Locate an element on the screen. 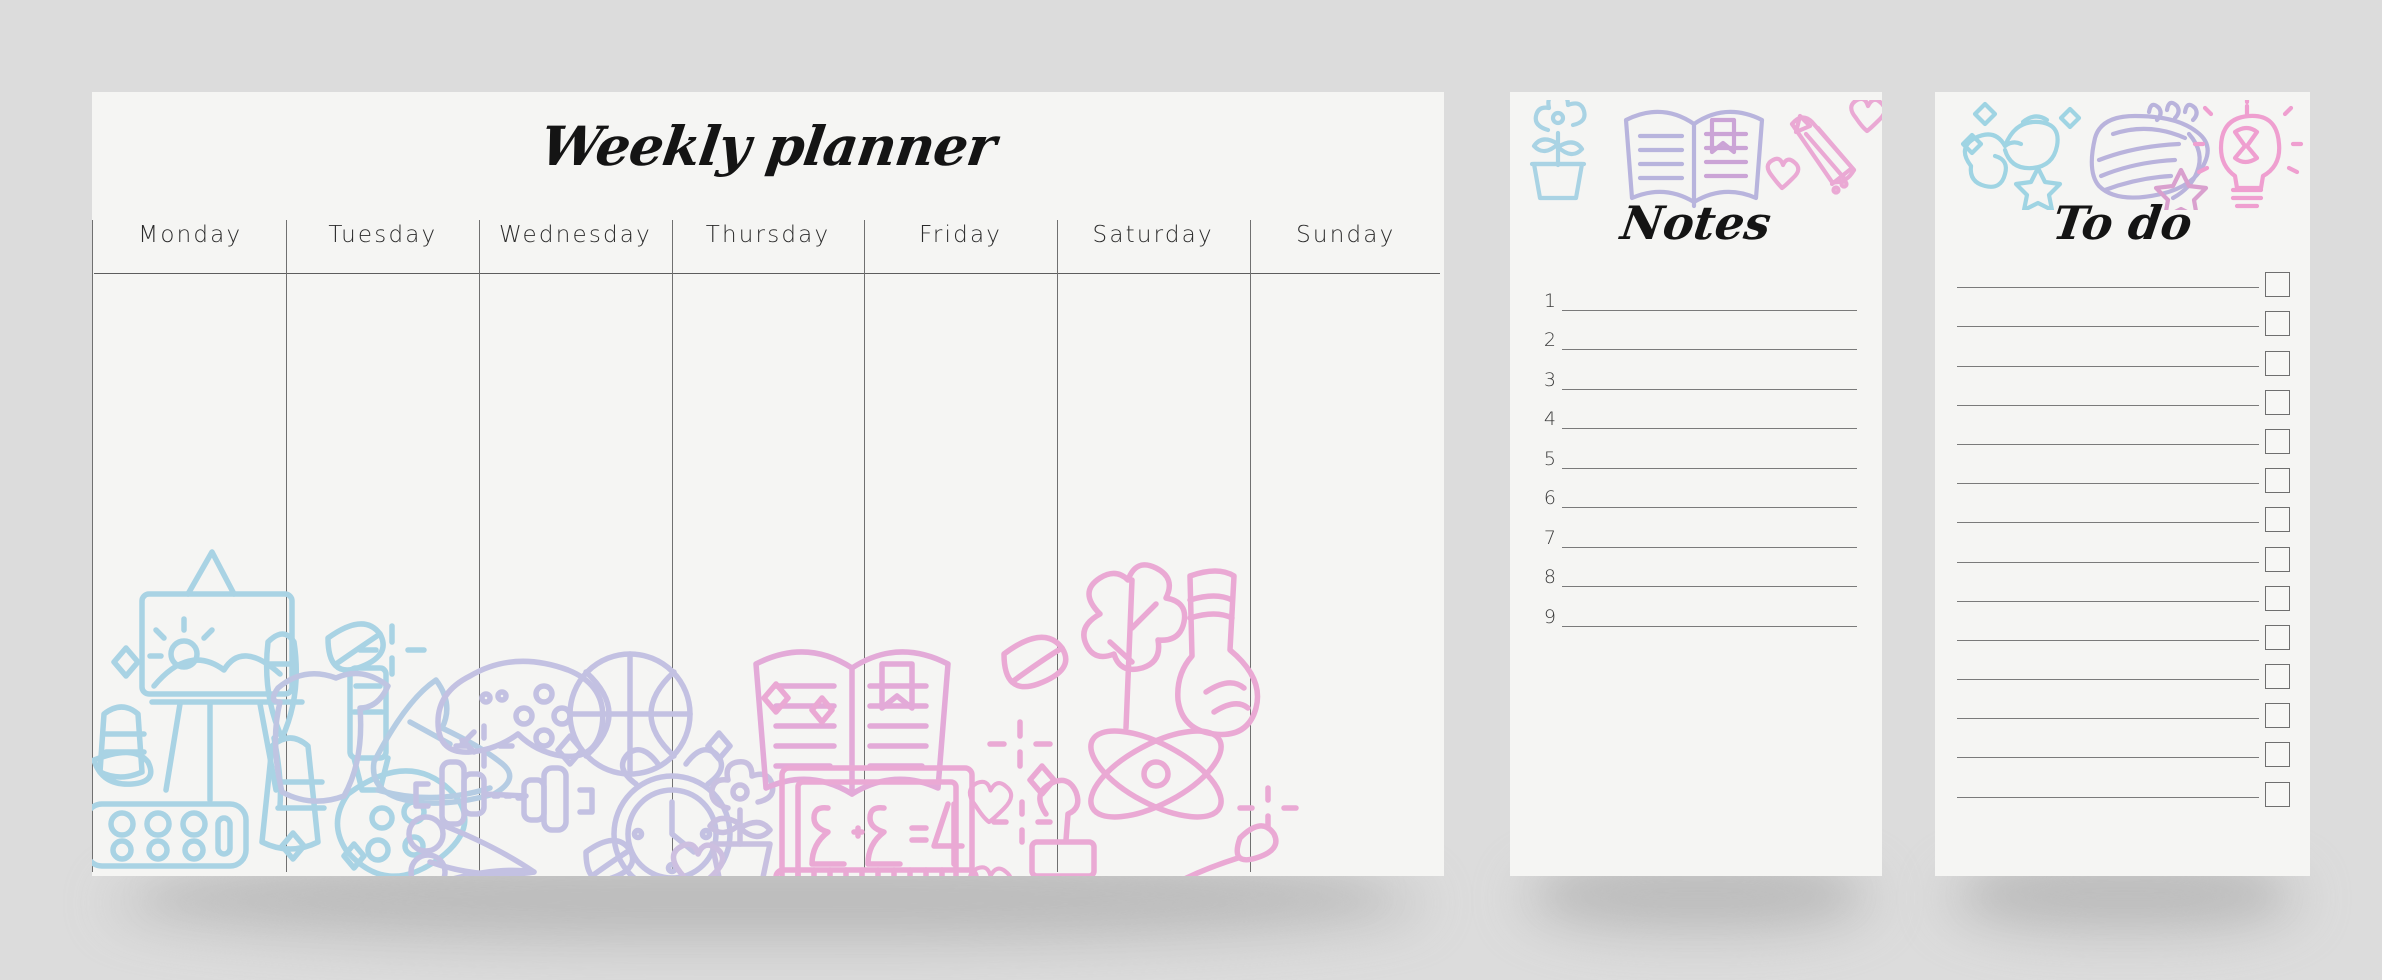 This screenshot has width=2382, height=980. leaf-icon is located at coordinates (355, 647).